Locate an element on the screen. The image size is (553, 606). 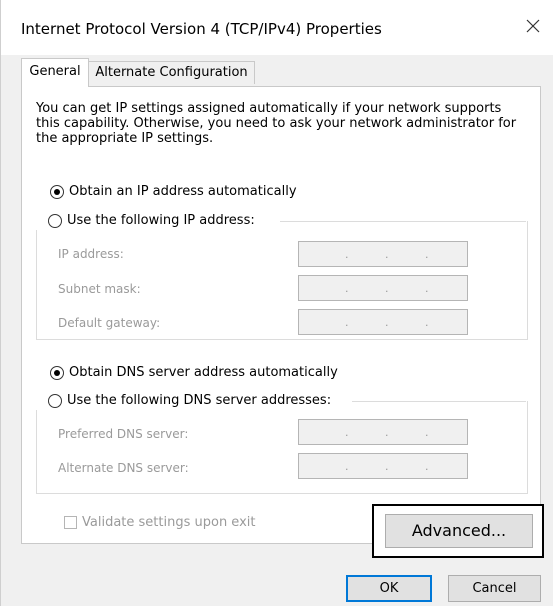
ip-group-line is located at coordinates (403, 221).